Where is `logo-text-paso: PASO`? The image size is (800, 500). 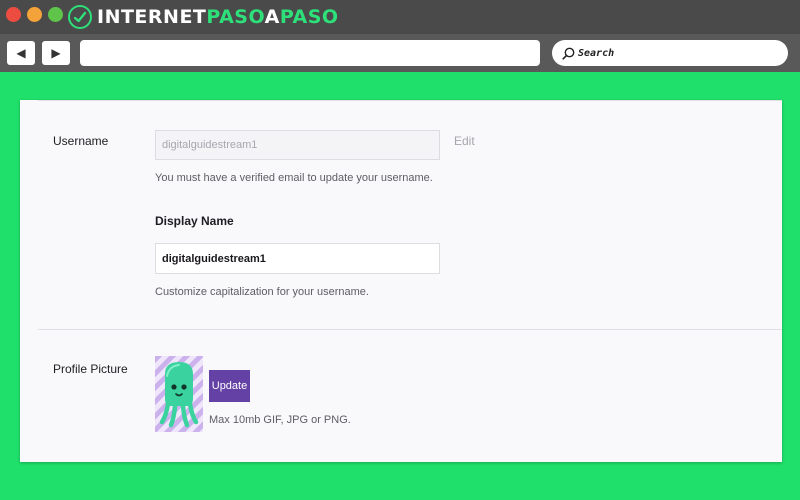
logo-text-paso: PASO is located at coordinates (235, 17).